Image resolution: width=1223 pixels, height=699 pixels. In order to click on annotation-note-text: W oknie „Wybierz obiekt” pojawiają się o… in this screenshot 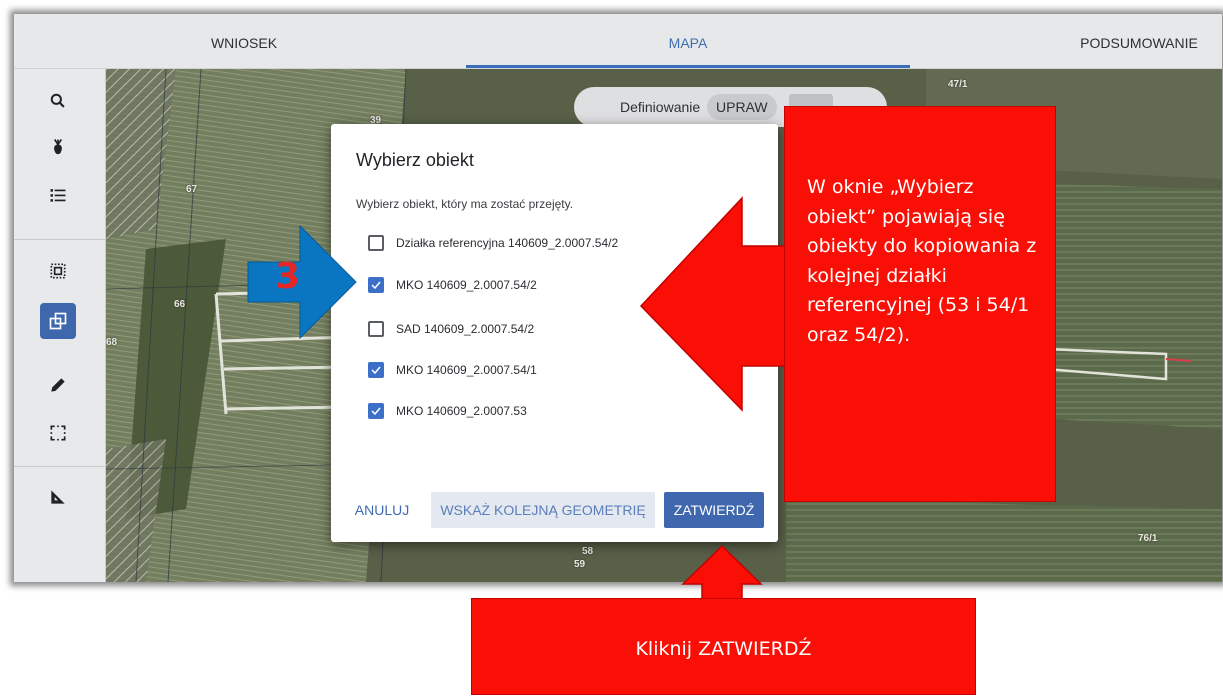, I will do `click(922, 261)`.